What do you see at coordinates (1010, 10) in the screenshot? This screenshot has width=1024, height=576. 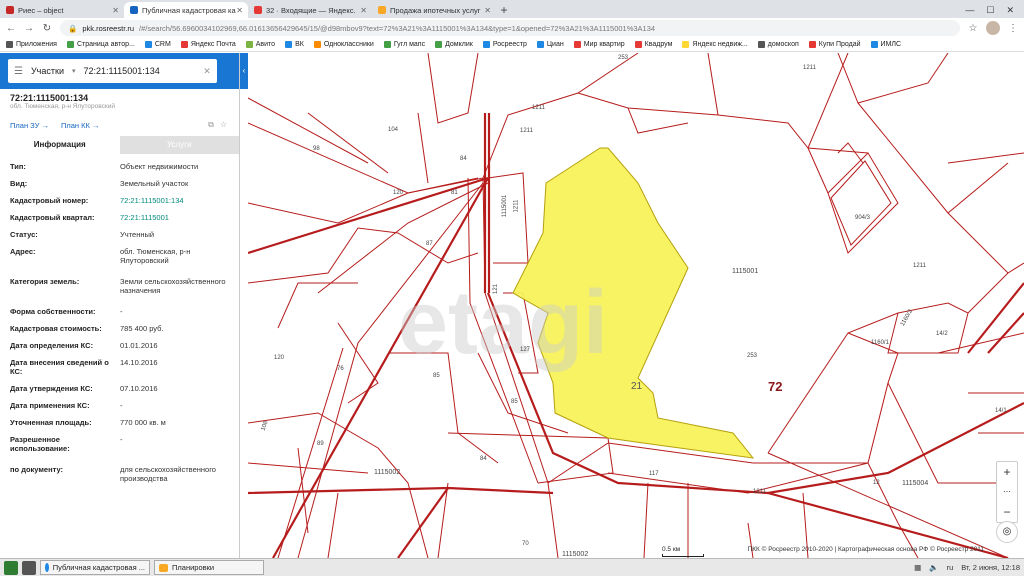 I see `close-window-icon: ✕` at bounding box center [1010, 10].